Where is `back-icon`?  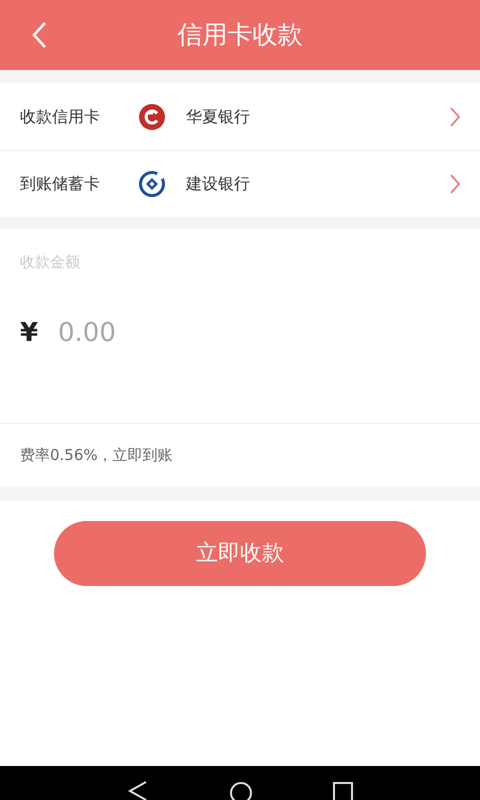 back-icon is located at coordinates (39, 35).